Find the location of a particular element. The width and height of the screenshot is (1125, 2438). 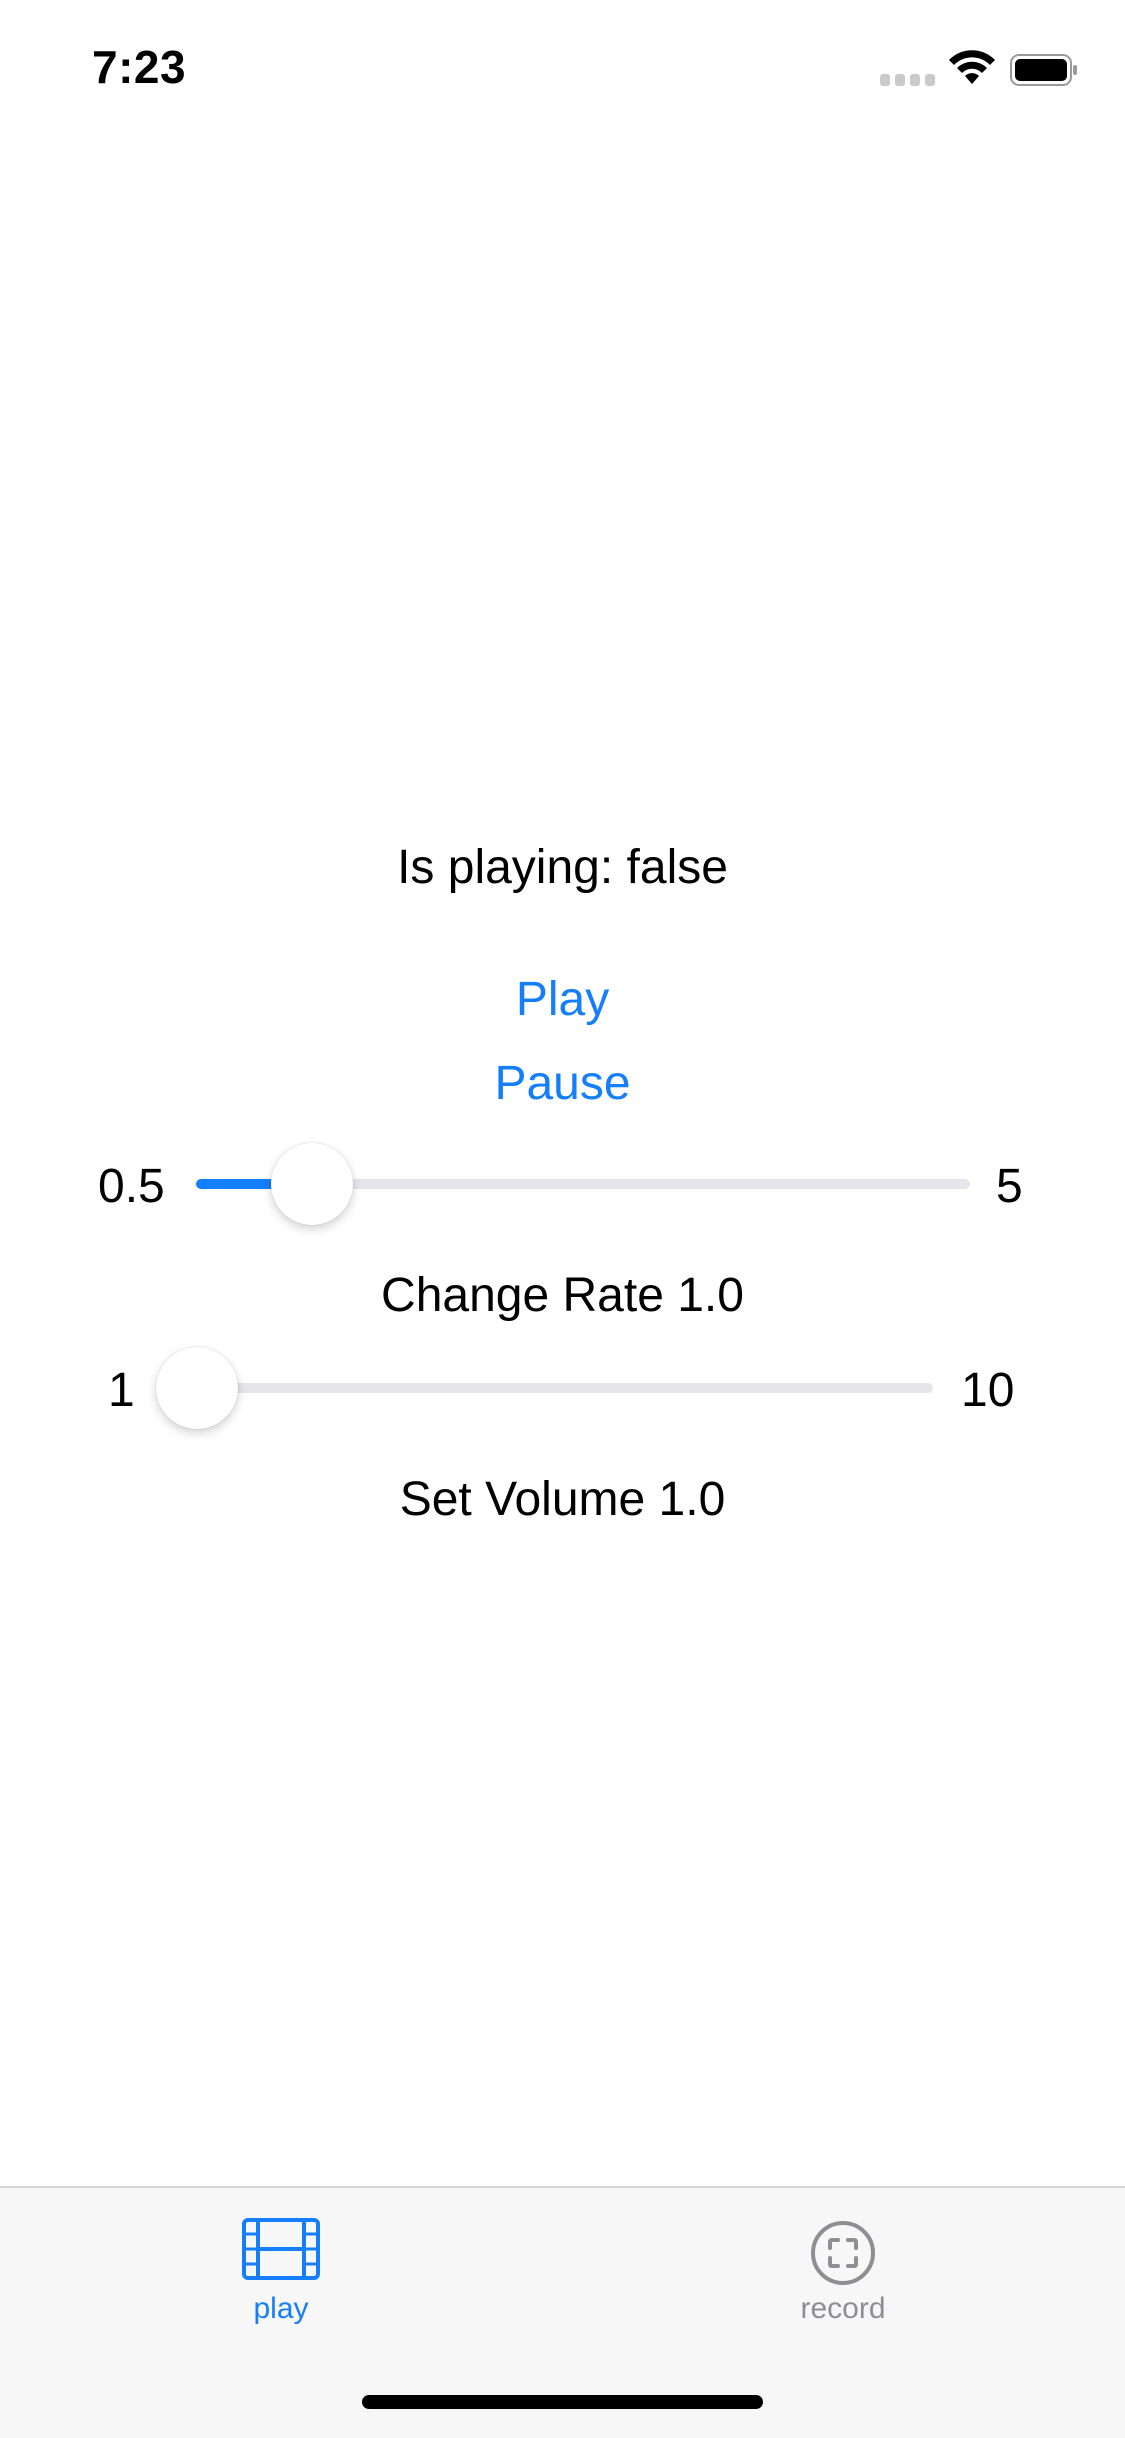

rate-slider: 0.5 5 is located at coordinates (562, 1182).